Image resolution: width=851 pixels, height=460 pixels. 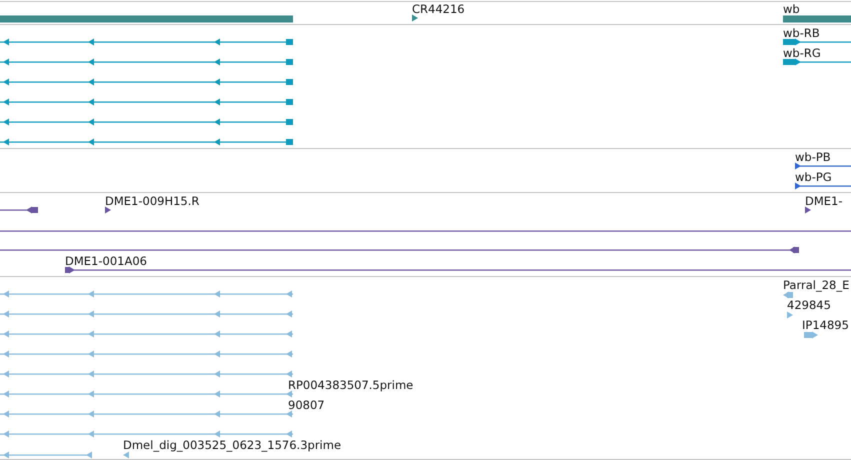 I want to click on feature-label: wb-RB, so click(x=801, y=33).